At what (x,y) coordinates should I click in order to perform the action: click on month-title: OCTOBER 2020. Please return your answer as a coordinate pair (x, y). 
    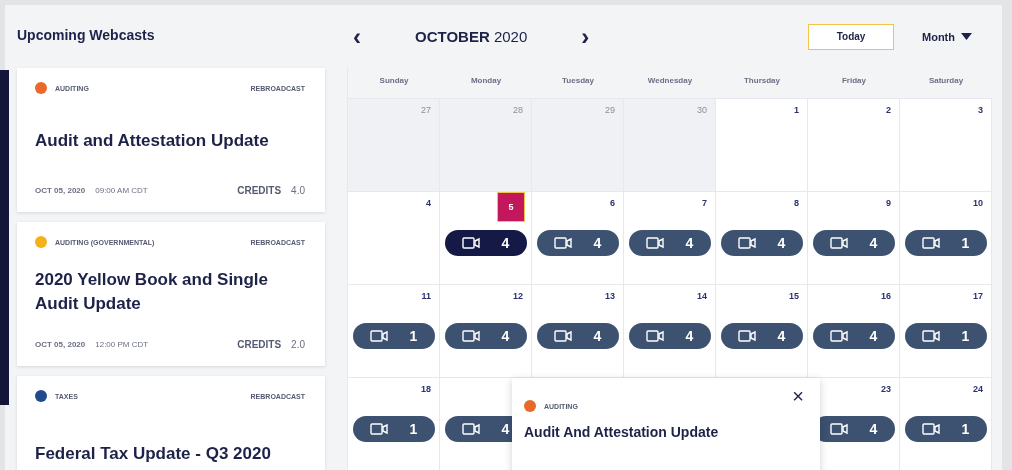
    Looking at the image, I should click on (471, 36).